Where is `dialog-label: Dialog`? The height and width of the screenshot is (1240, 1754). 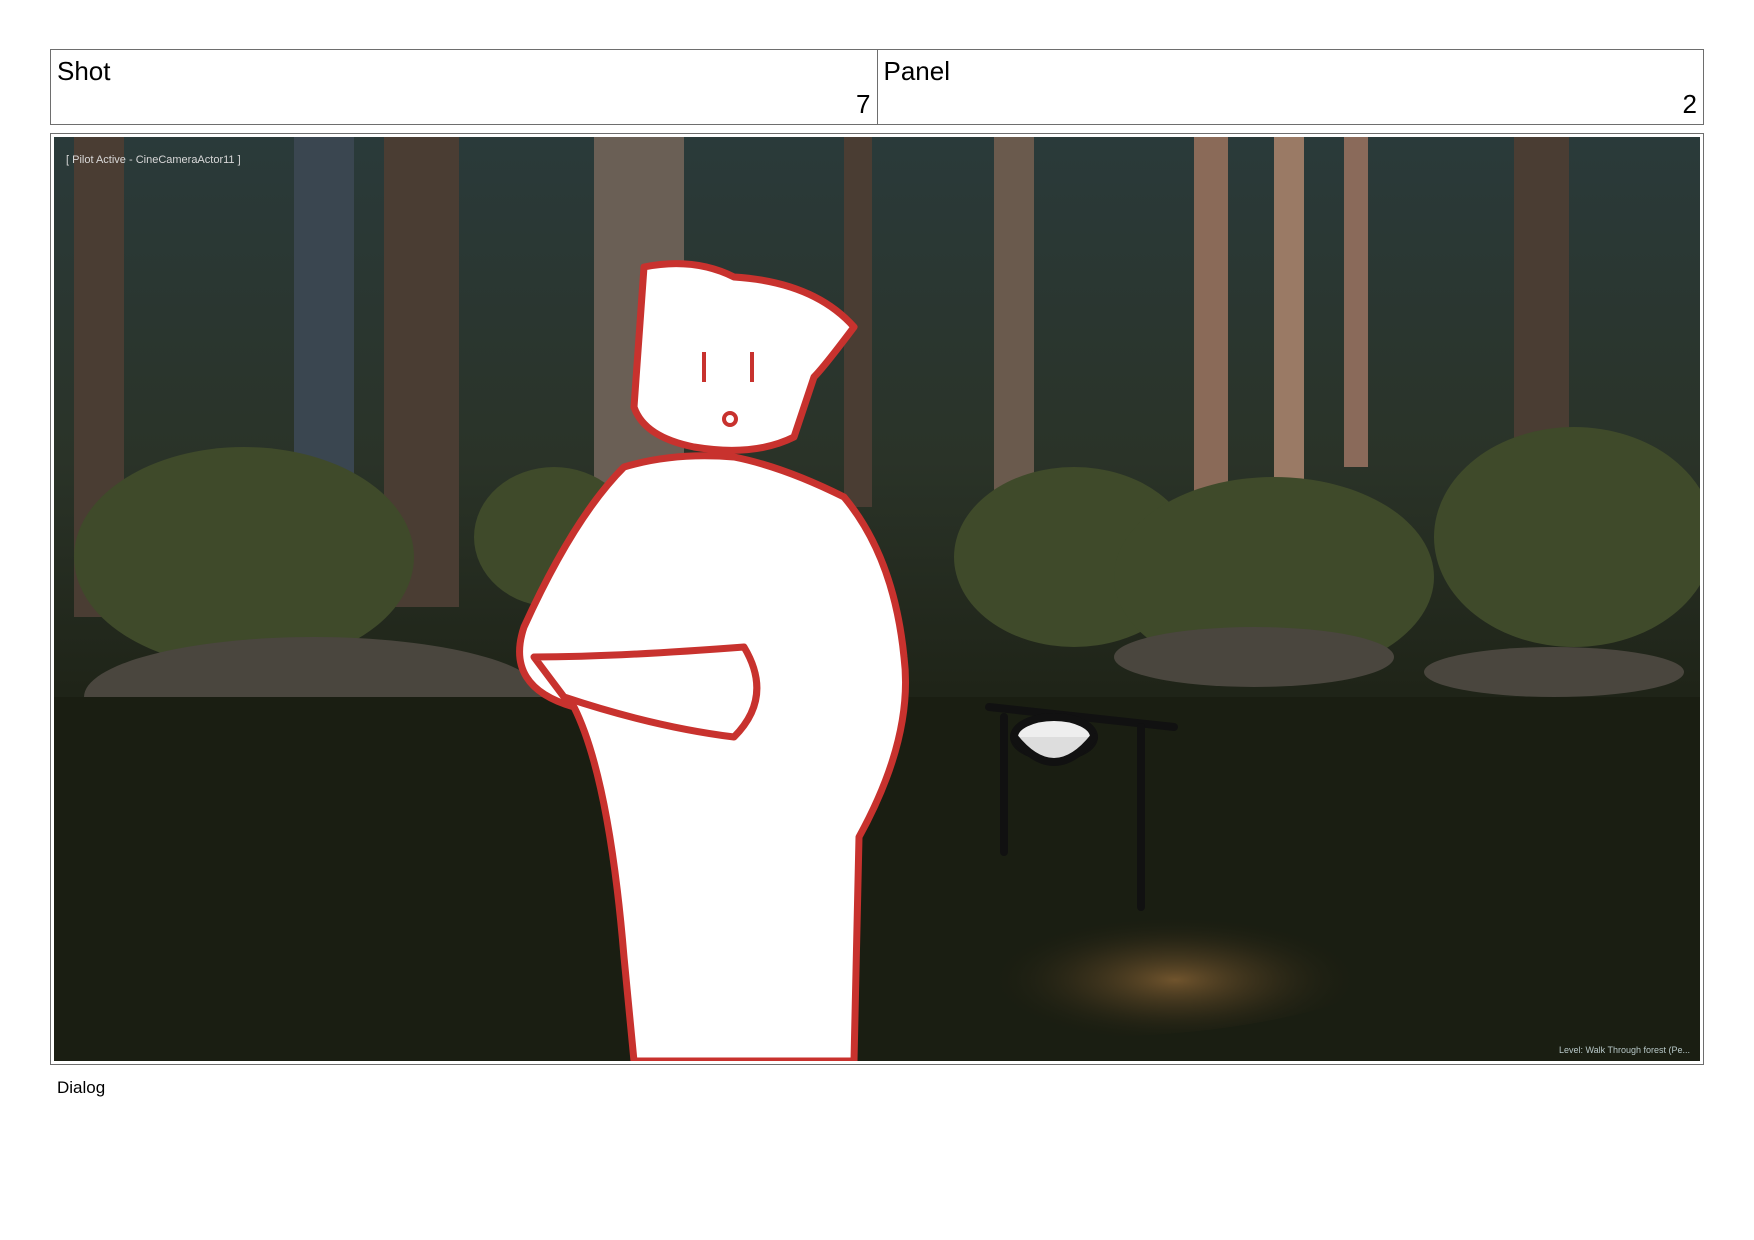 dialog-label: Dialog is located at coordinates (81, 1087).